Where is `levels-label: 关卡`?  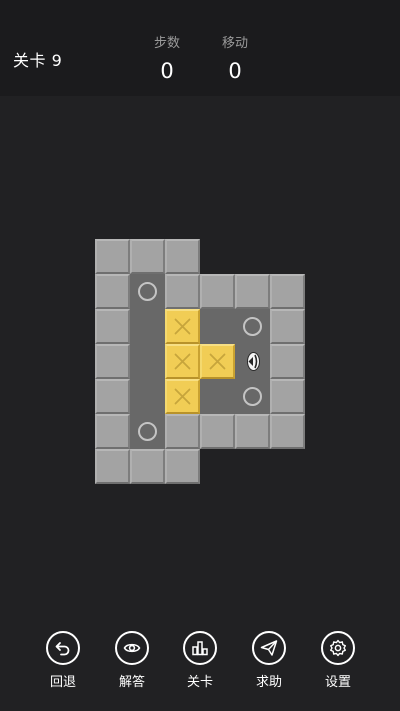
levels-label: 关卡 is located at coordinates (199, 682).